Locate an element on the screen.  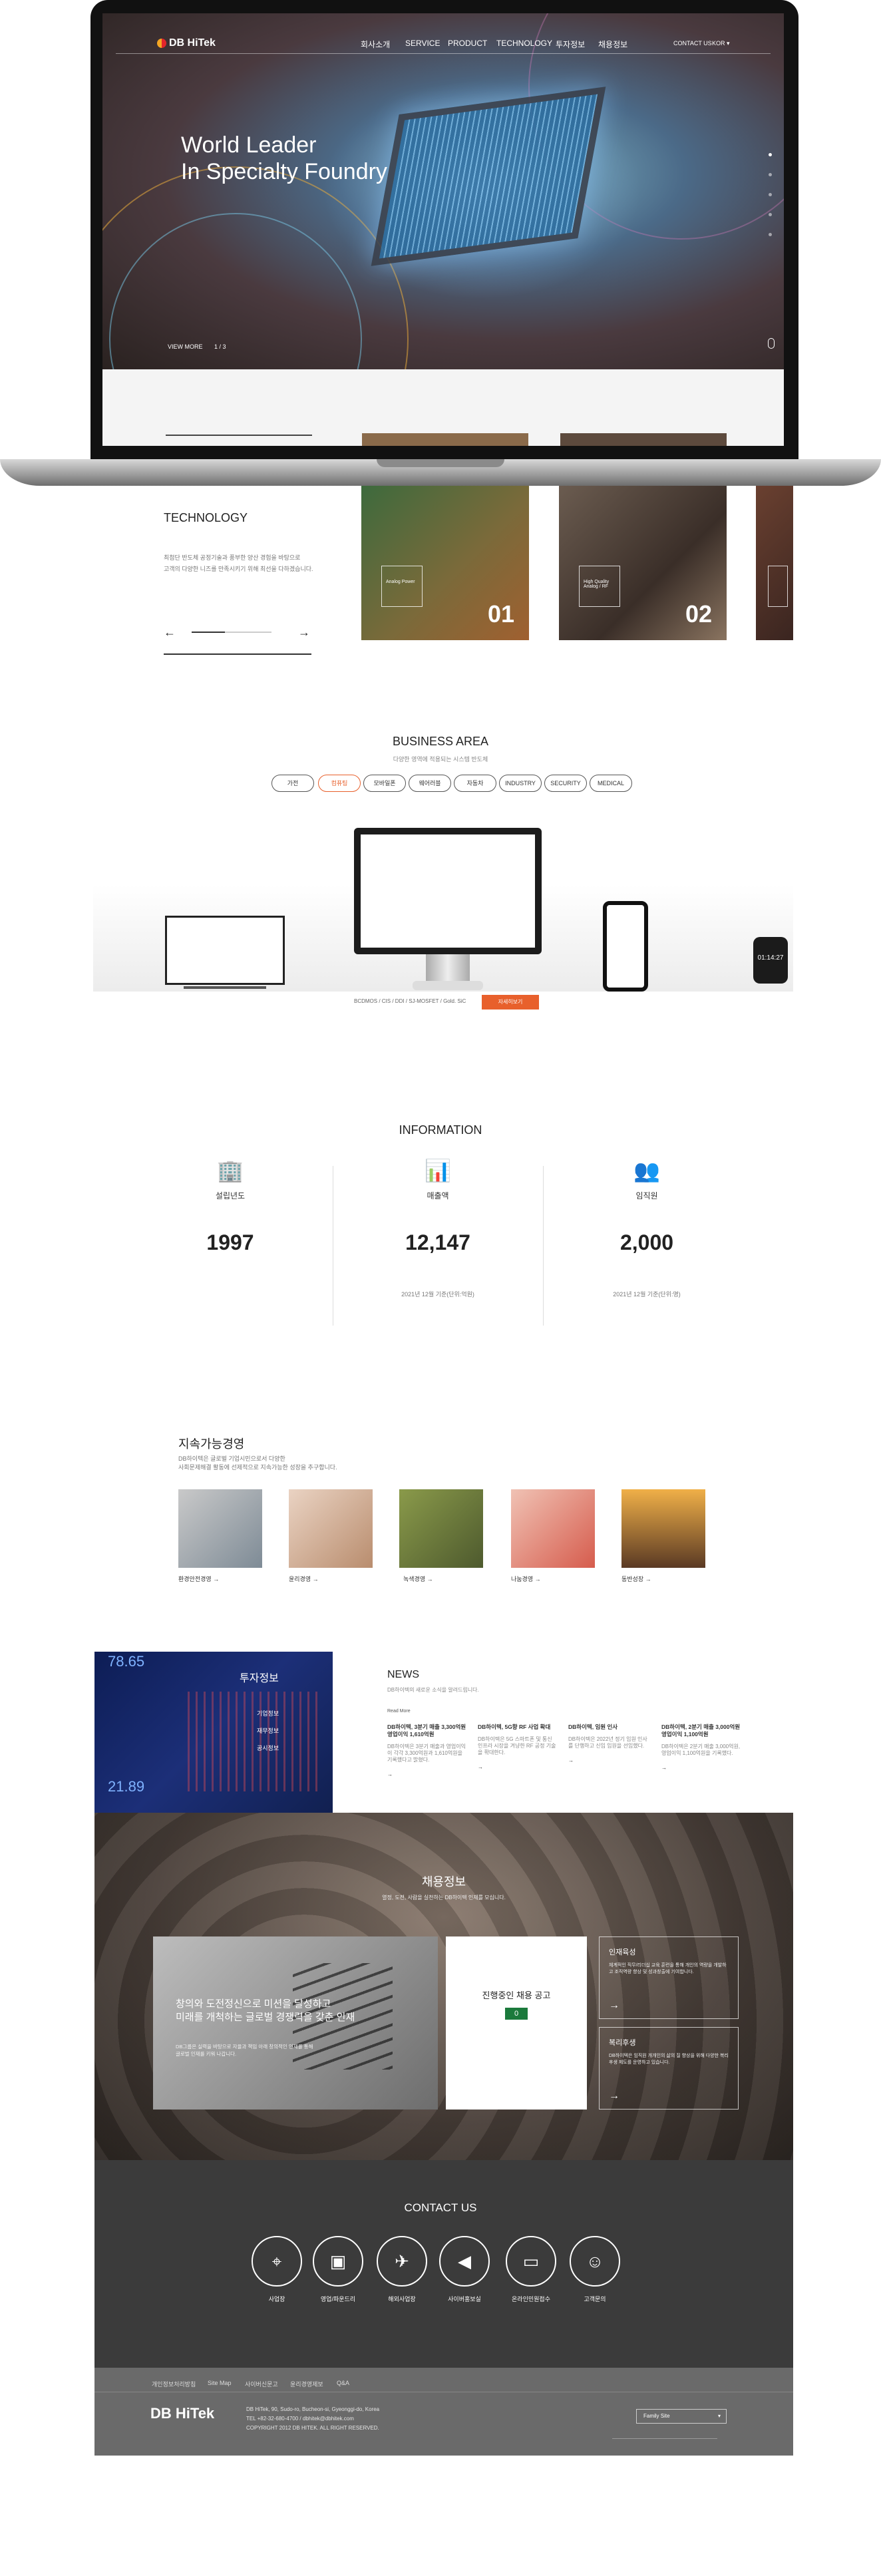
briefcase-icon: ▣ is located at coordinates (338, 2262).